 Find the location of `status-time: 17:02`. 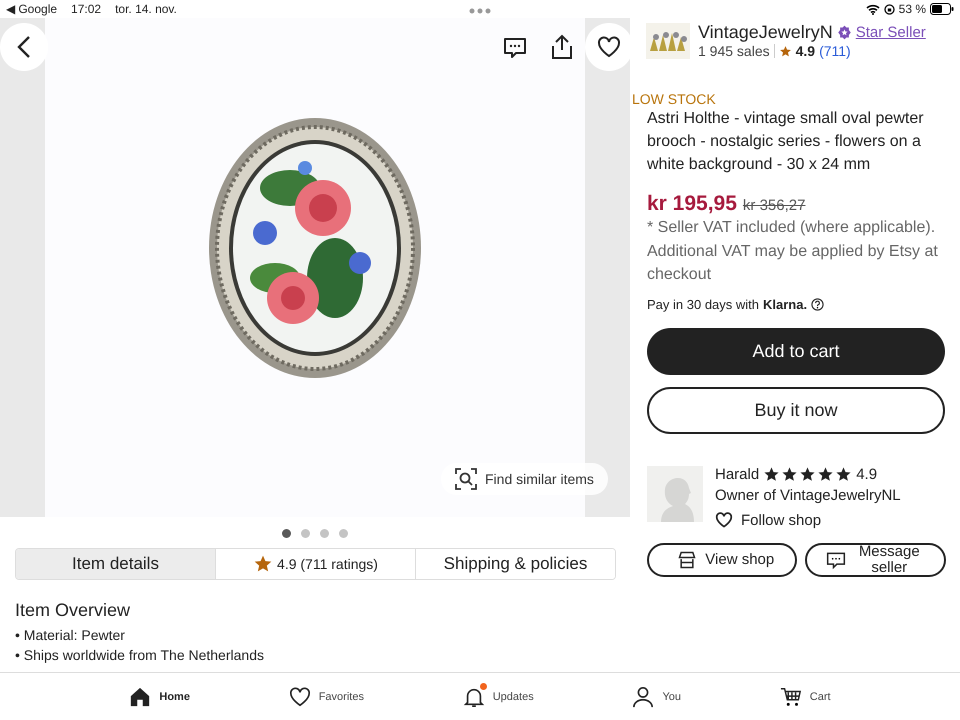

status-time: 17:02 is located at coordinates (86, 9).